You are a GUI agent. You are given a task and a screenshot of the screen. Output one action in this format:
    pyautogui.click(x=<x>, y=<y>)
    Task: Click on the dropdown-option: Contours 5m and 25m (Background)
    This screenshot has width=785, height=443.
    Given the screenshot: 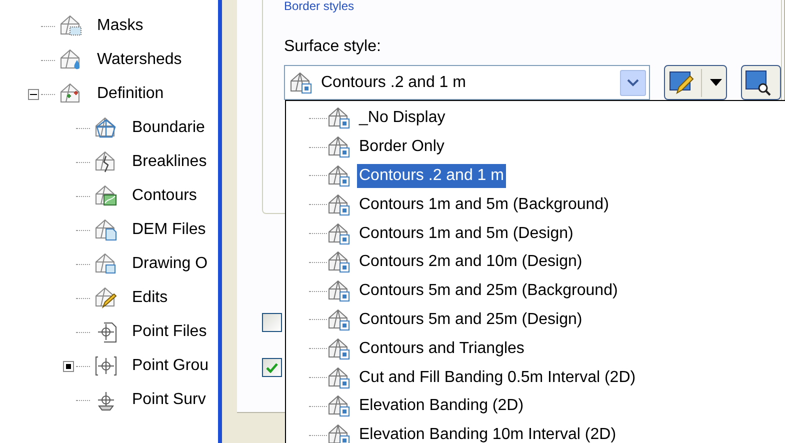 What is the action you would take?
    pyautogui.click(x=488, y=291)
    